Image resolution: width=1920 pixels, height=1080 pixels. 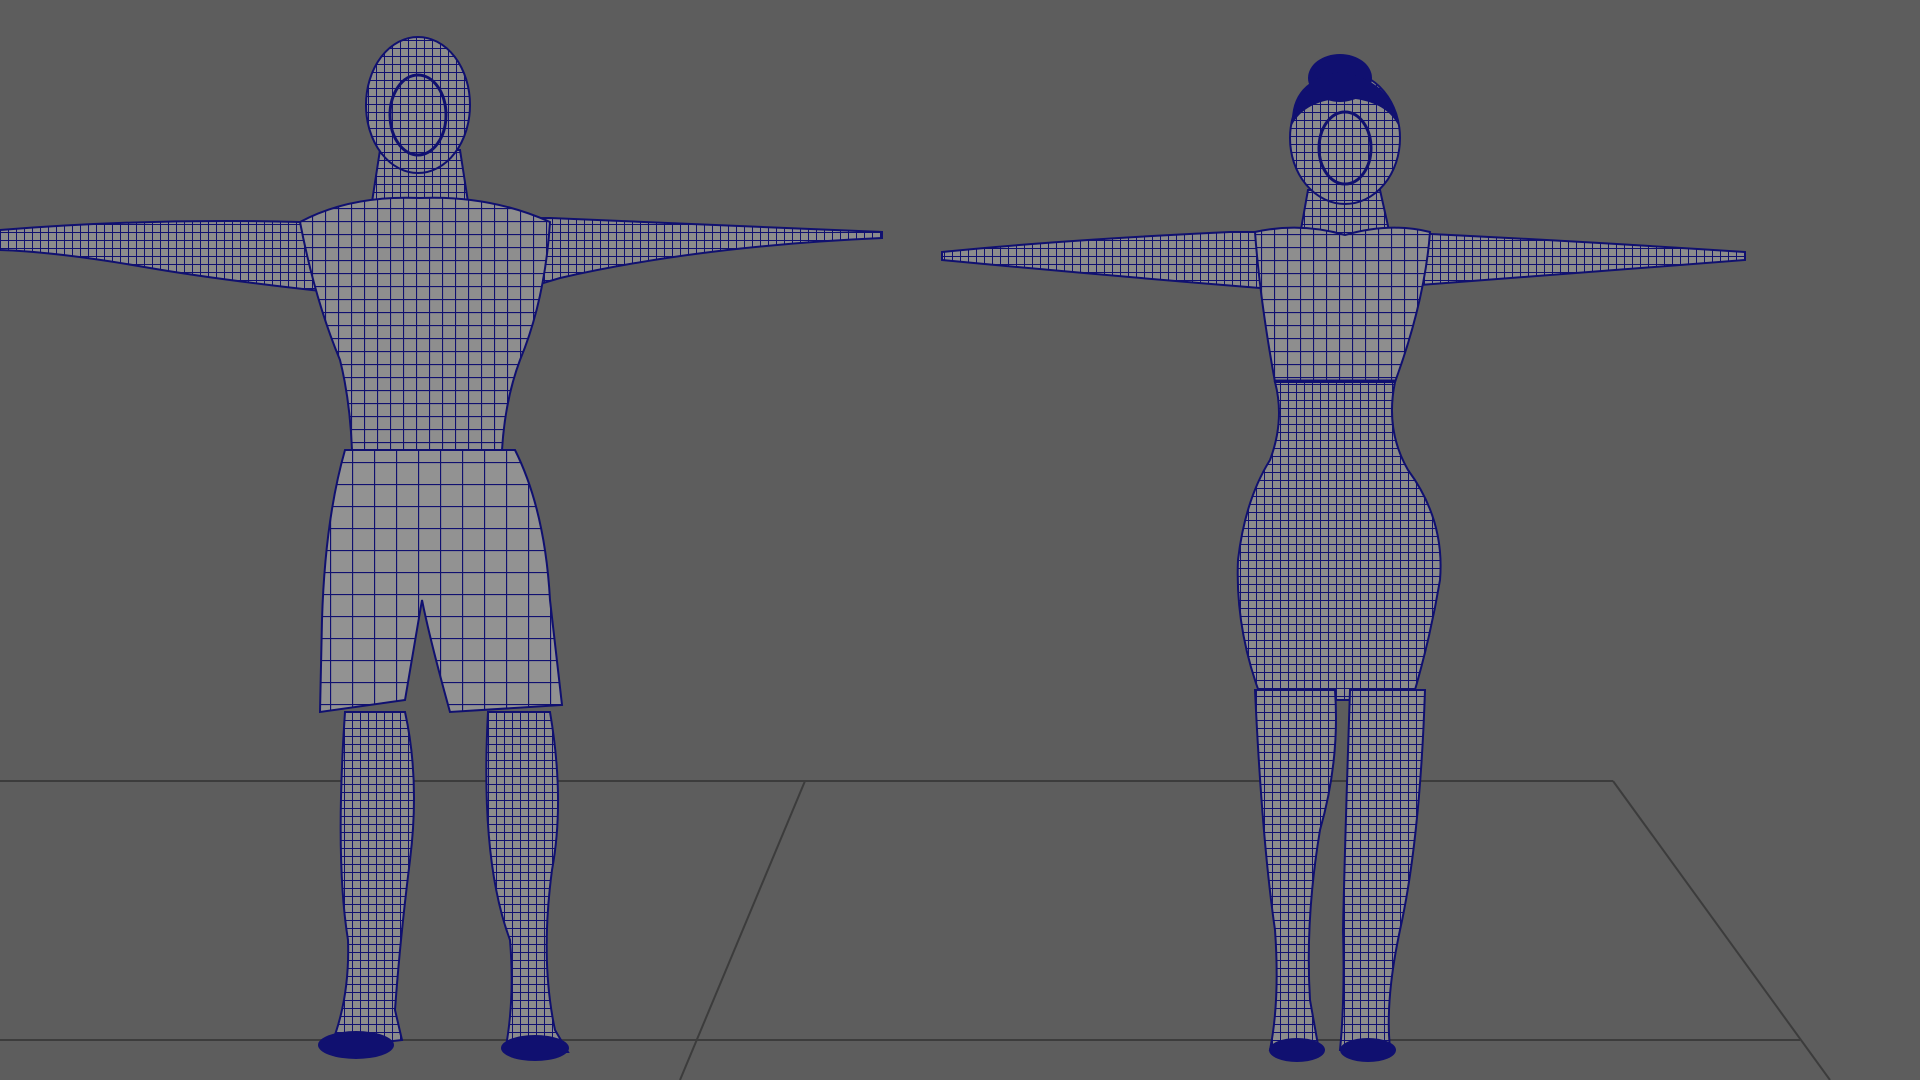 I want to click on female-left-foot, so click(x=1297, y=1050).